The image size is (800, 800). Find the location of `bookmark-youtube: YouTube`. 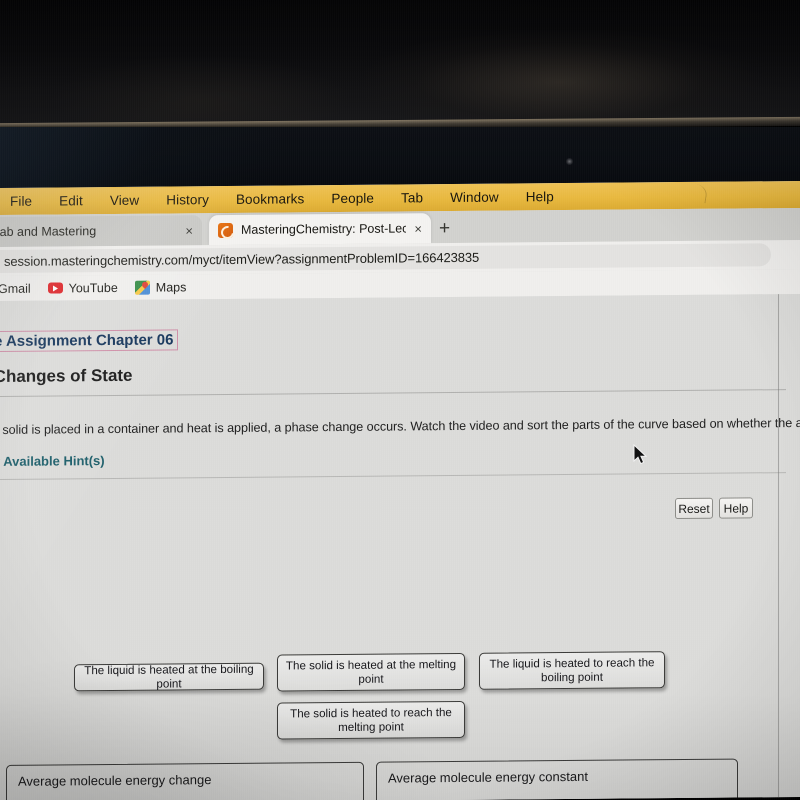

bookmark-youtube: YouTube is located at coordinates (82, 287).